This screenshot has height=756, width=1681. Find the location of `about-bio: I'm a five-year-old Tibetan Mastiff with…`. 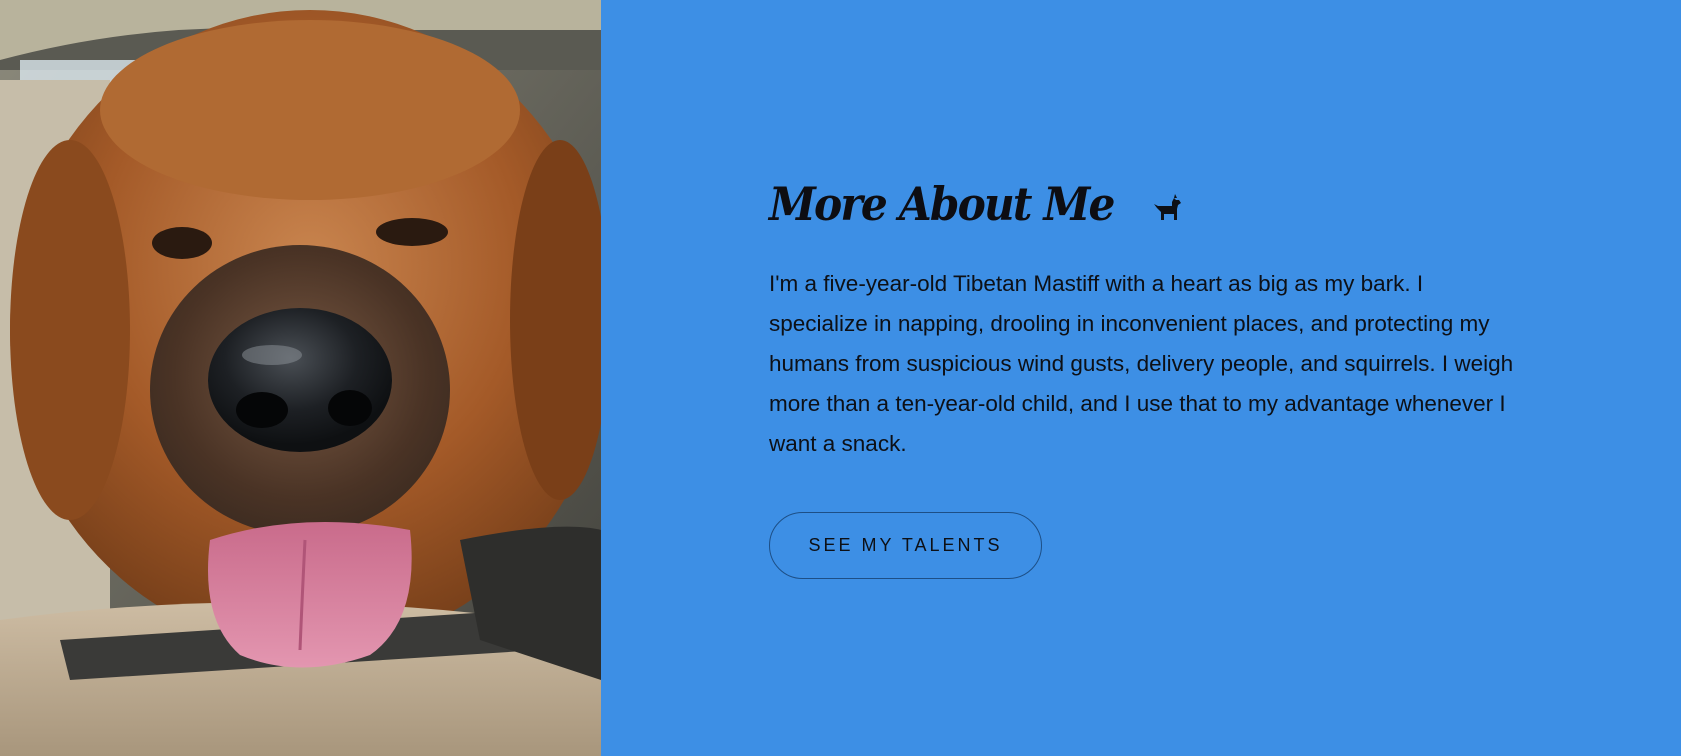

about-bio: I'm a five-year-old Tibetan Mastiff with… is located at coordinates (1141, 363).